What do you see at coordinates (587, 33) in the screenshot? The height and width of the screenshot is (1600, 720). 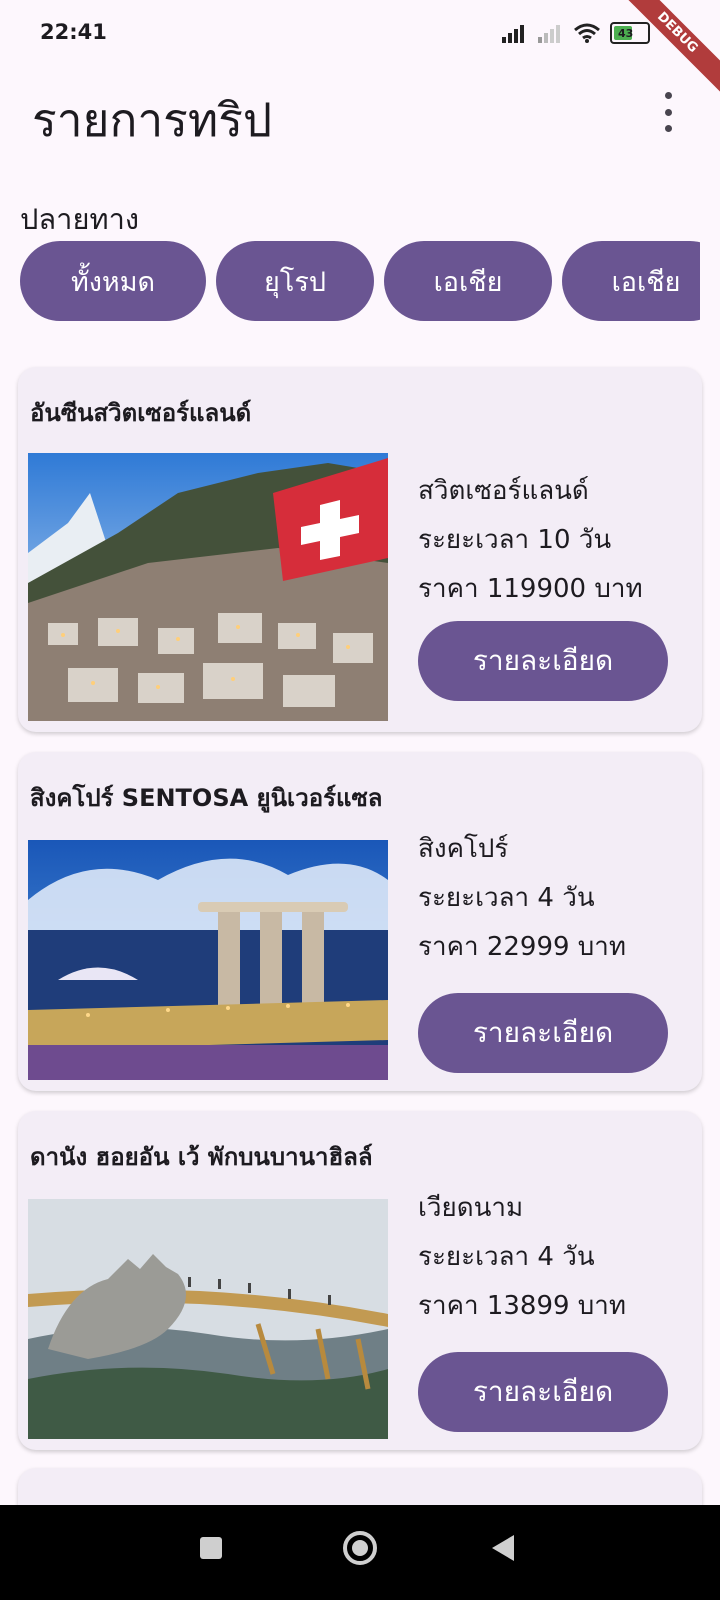 I see `wifi-icon` at bounding box center [587, 33].